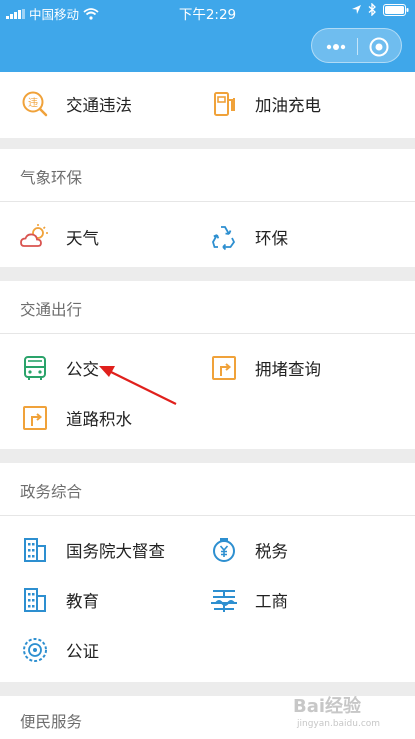 The width and height of the screenshot is (415, 739). What do you see at coordinates (207, 105) in the screenshot?
I see `top-card: 违 交通违法 加油充电` at bounding box center [207, 105].